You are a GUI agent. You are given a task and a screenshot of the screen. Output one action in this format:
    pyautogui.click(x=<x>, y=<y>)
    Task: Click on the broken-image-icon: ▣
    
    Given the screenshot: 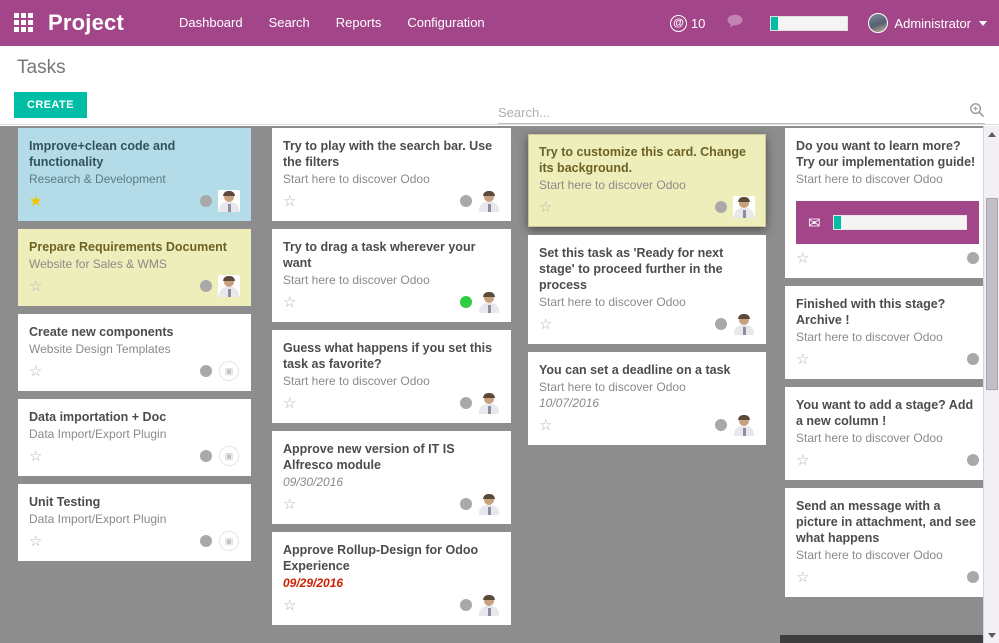 What is the action you would take?
    pyautogui.click(x=229, y=541)
    